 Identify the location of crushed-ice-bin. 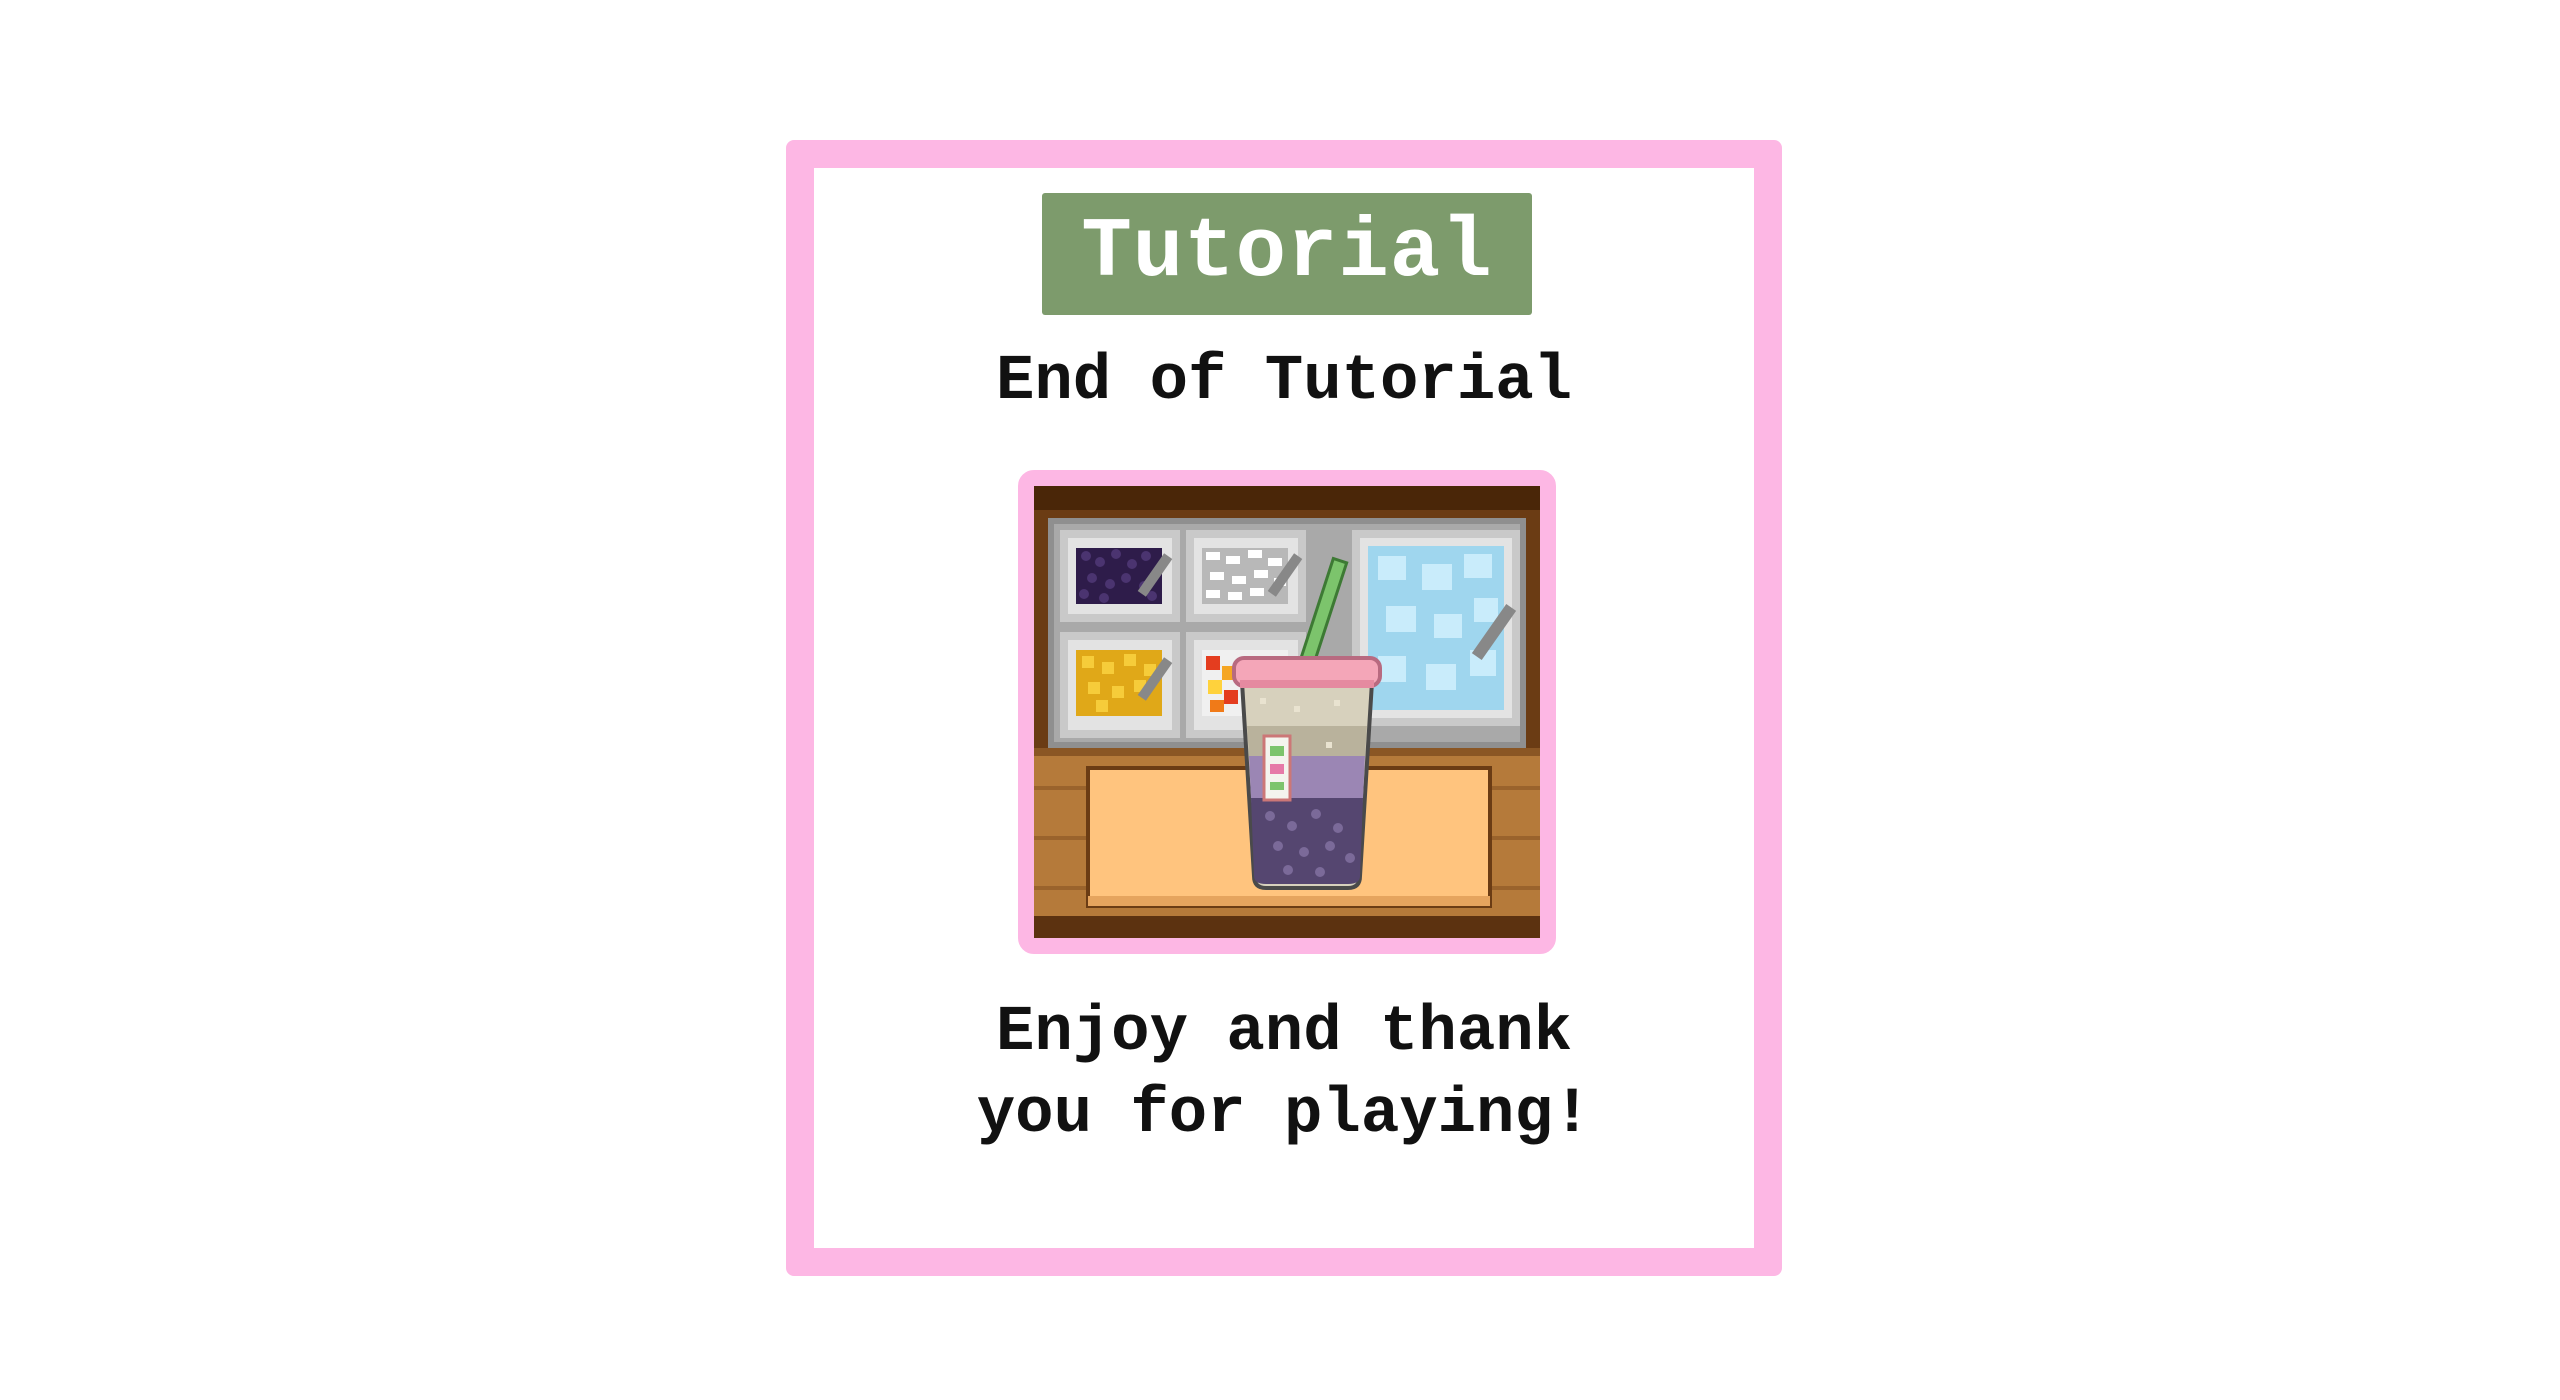
(1436, 628).